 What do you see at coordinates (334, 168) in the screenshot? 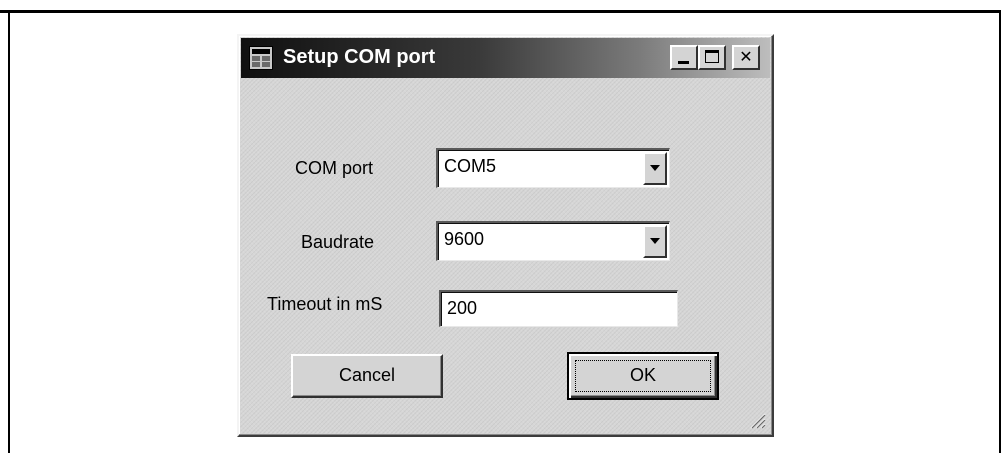
I see `com-port-label: COM port` at bounding box center [334, 168].